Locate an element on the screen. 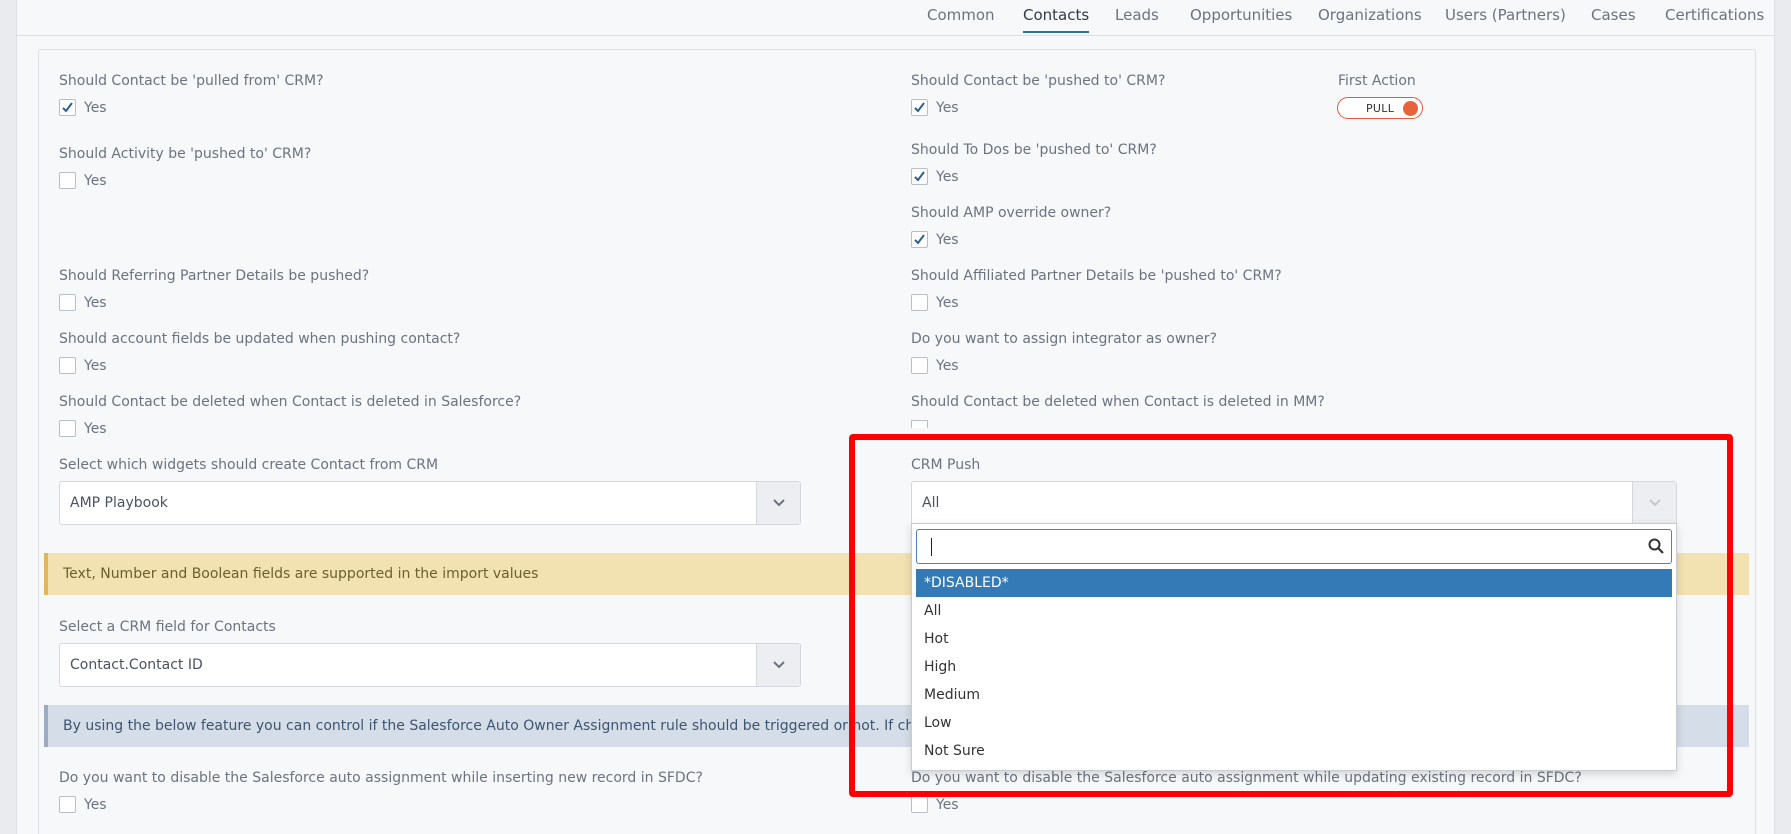 This screenshot has width=1791, height=834. question-activity-pushed: Should Activity be 'pushed to' CRM? is located at coordinates (185, 154).